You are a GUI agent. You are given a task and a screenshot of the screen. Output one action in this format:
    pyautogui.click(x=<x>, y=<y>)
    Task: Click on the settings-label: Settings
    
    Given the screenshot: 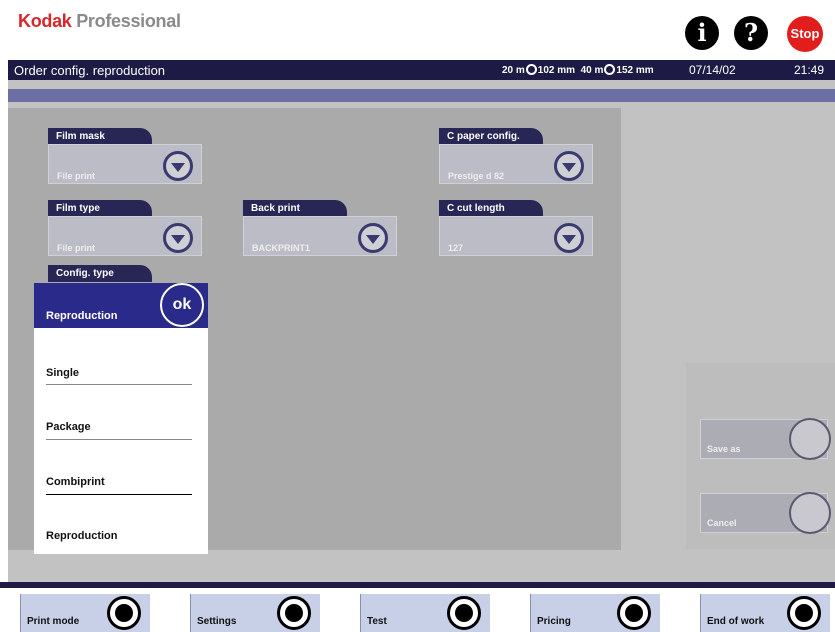 What is the action you would take?
    pyautogui.click(x=217, y=621)
    